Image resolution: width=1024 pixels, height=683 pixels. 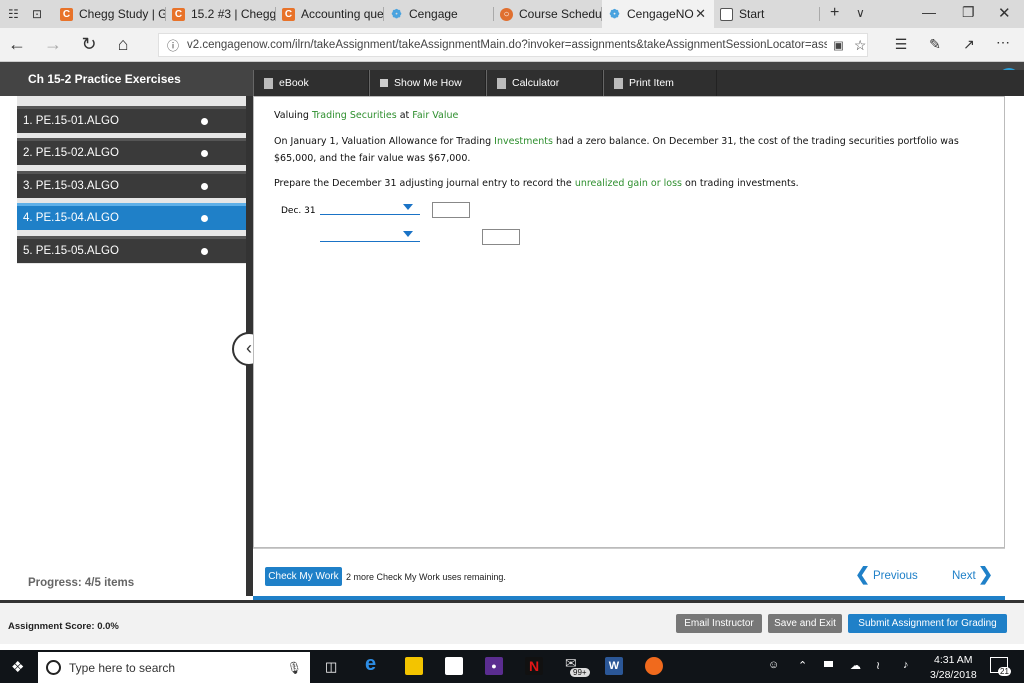 I want to click on notification-count: 21, so click(x=1004, y=671).